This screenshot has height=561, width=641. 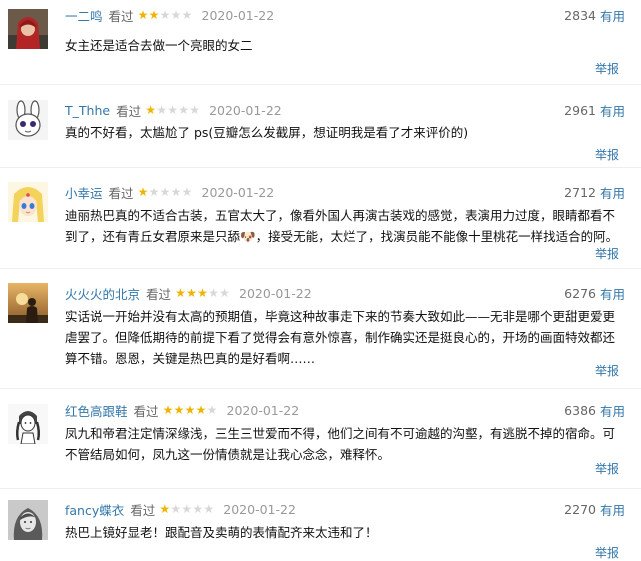 I want to click on vote-area: 2270 有用, so click(x=594, y=509).